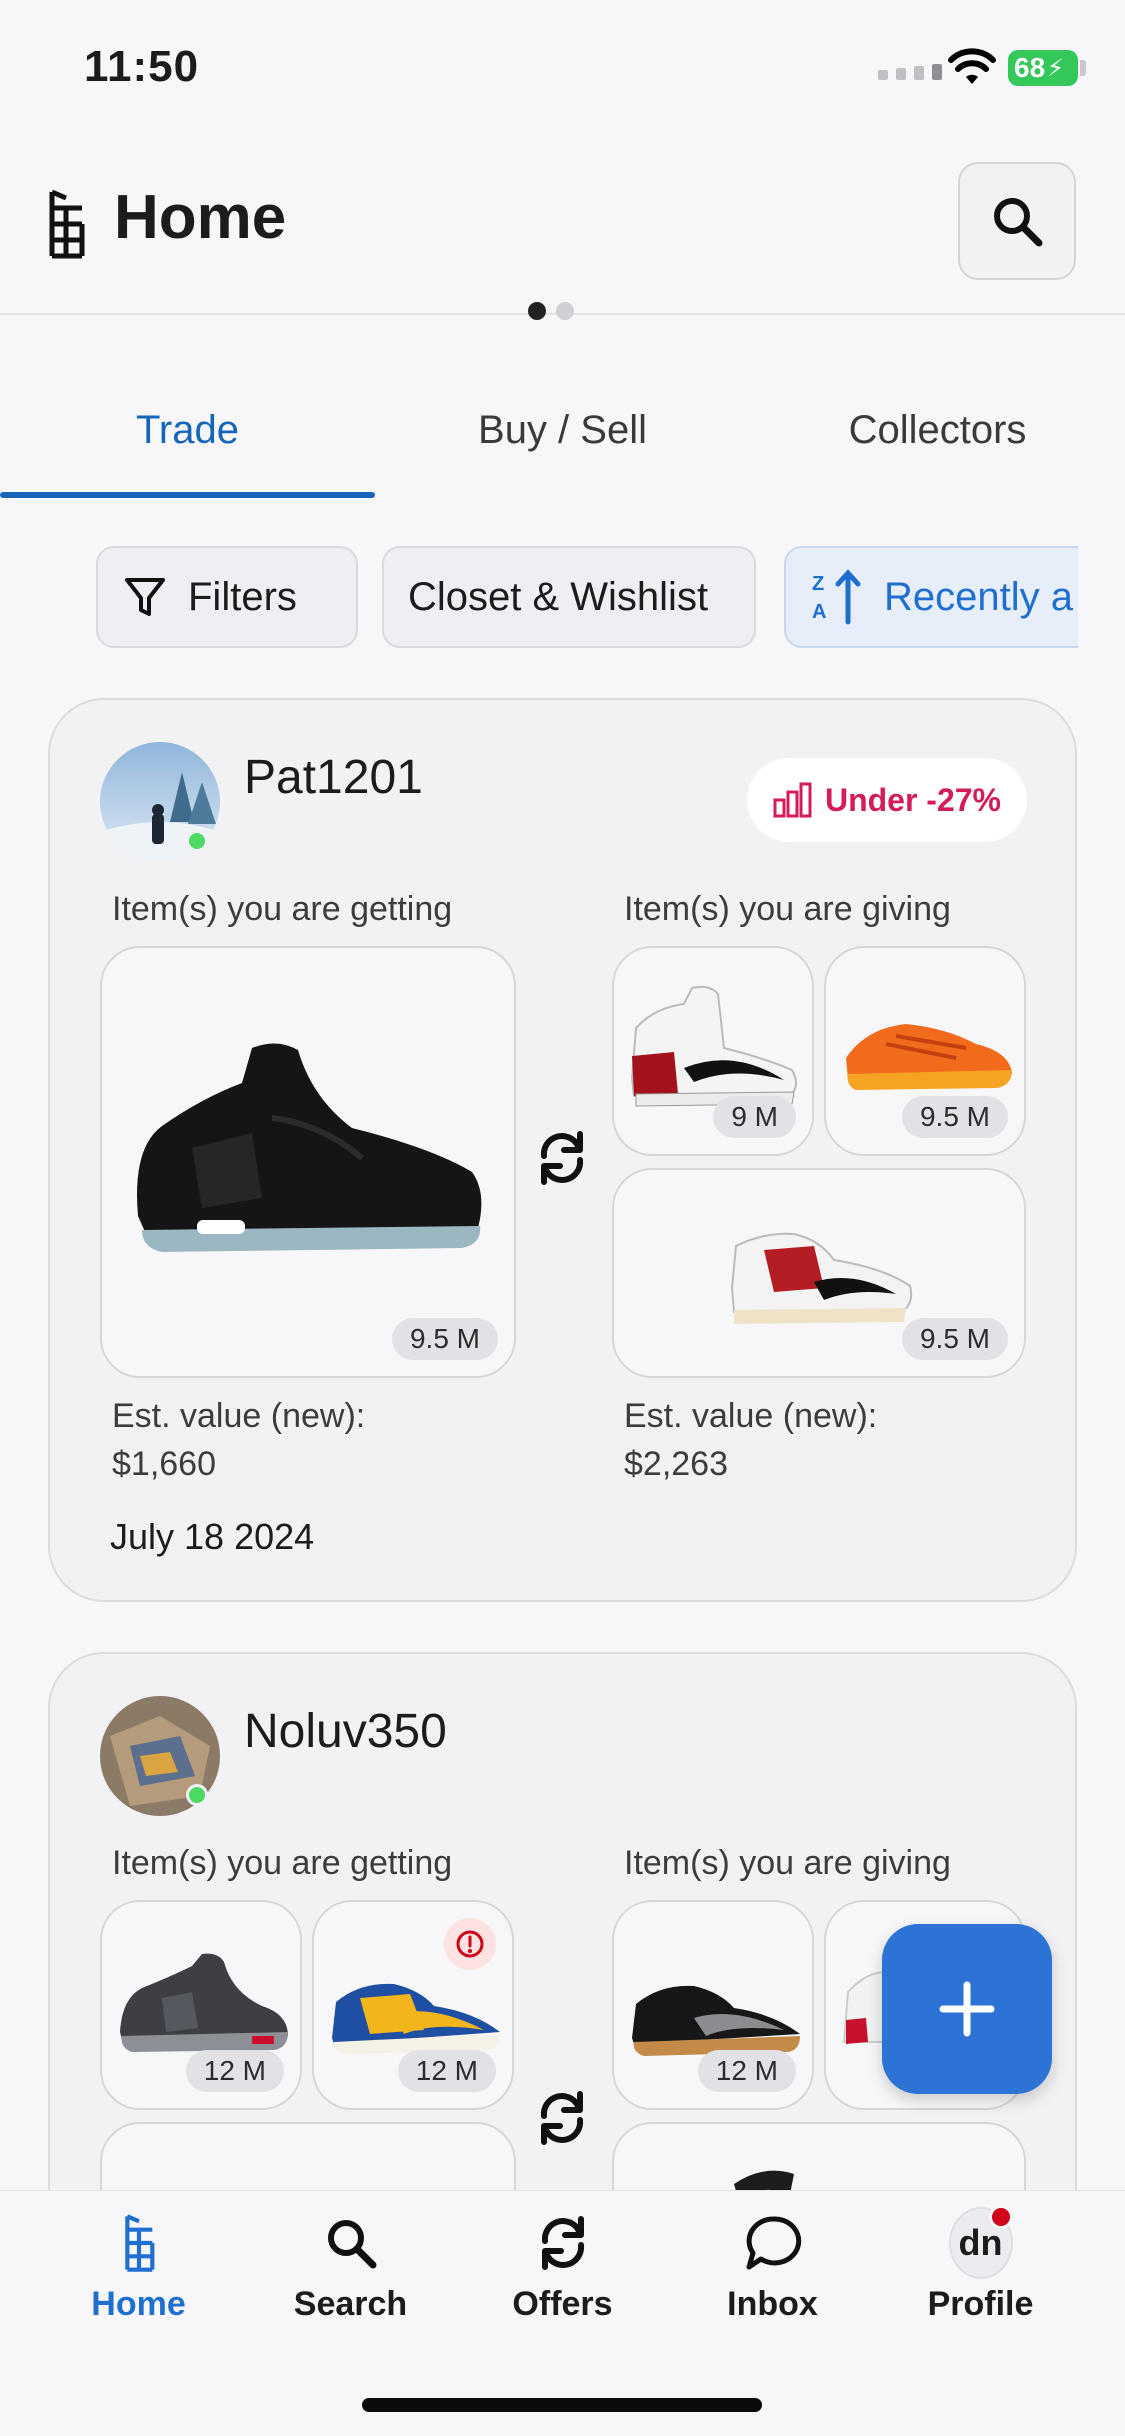 The width and height of the screenshot is (1125, 2436). What do you see at coordinates (212, 1536) in the screenshot?
I see `trade-date: July 18 2024` at bounding box center [212, 1536].